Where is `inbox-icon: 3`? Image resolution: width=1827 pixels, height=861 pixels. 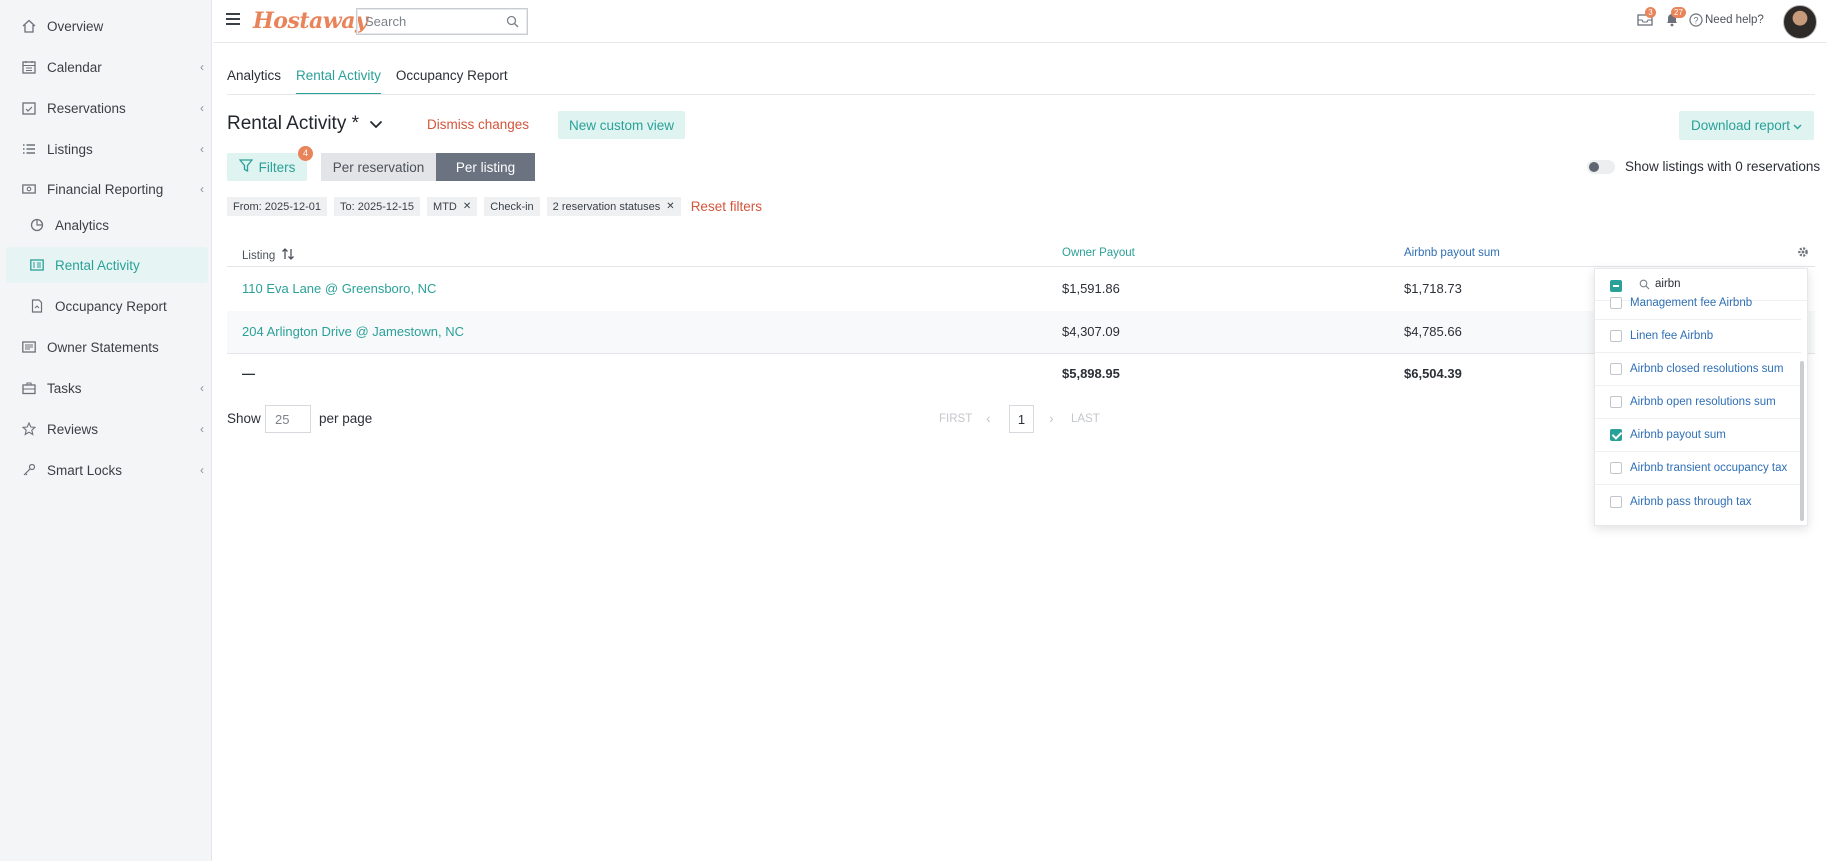
inbox-icon: 3 is located at coordinates (1646, 18).